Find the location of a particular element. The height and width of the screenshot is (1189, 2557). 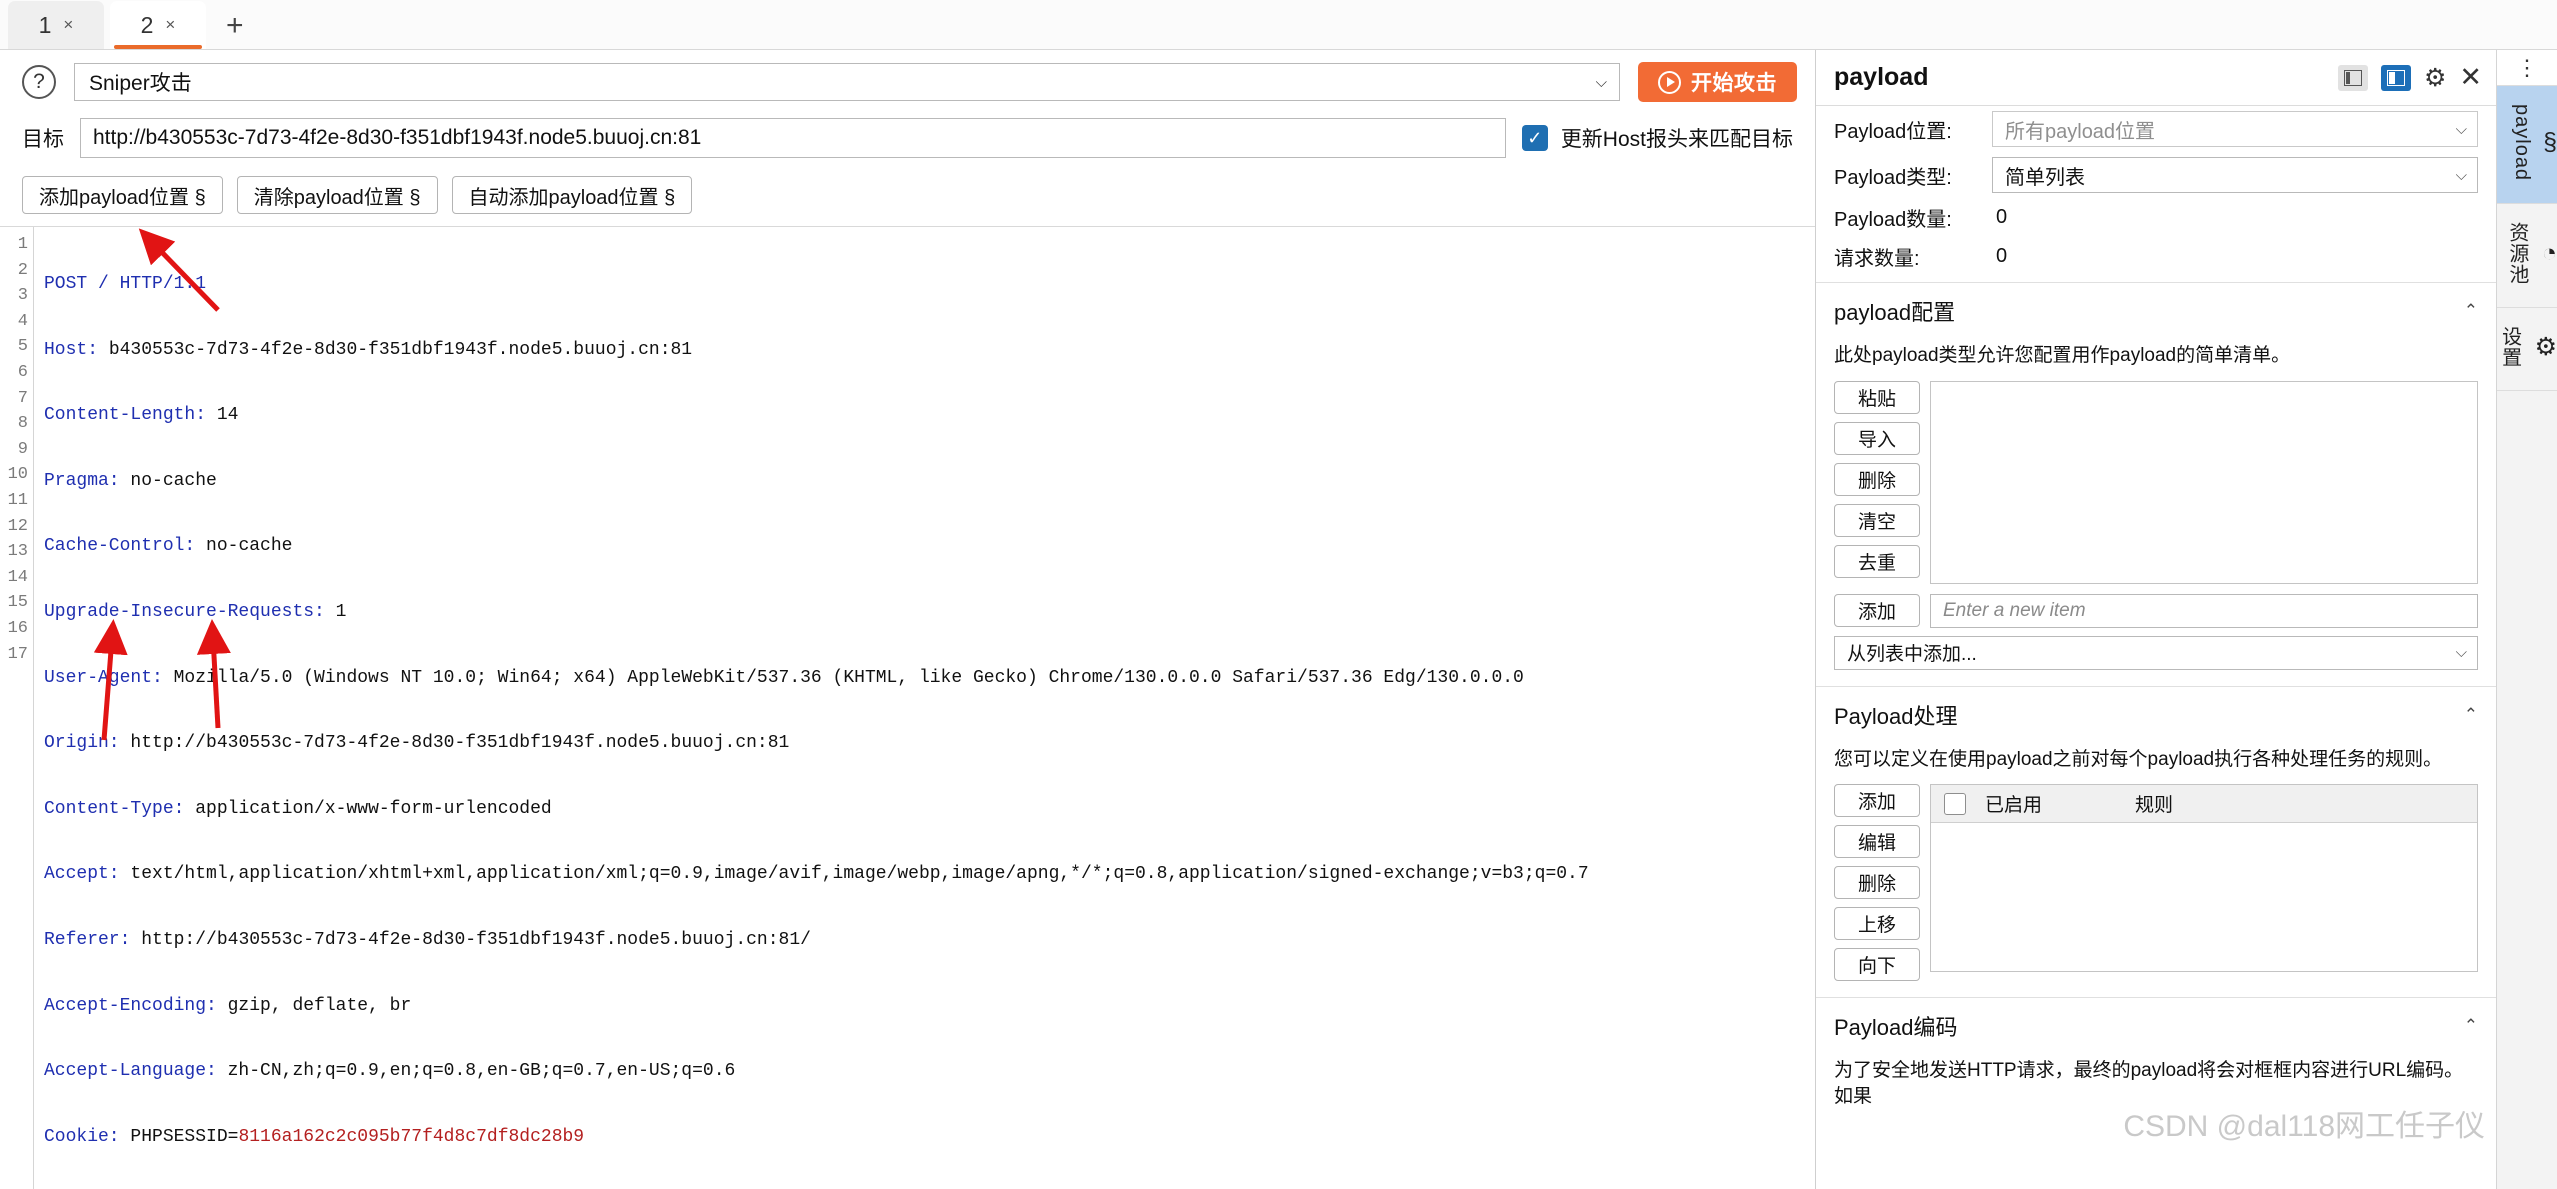

payload-add-button-col: 添加 is located at coordinates (1877, 610).